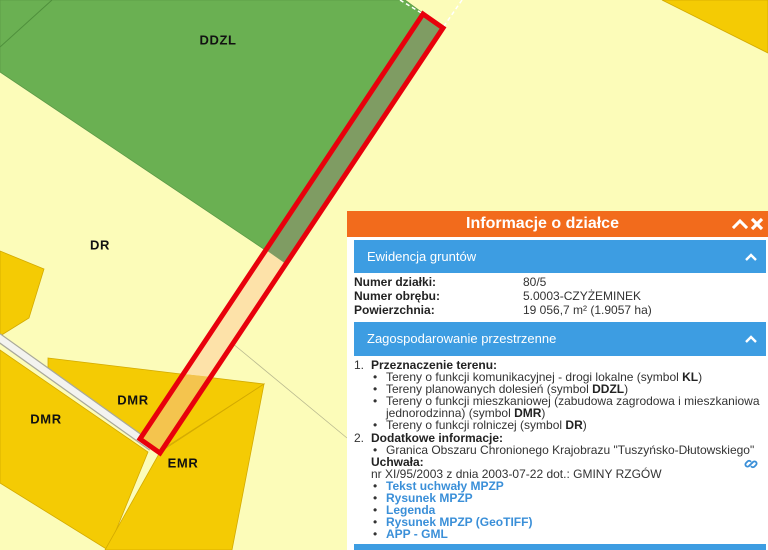  Describe the element at coordinates (560, 282) in the screenshot. I see `table-row: Numer działki: 80/5` at that location.